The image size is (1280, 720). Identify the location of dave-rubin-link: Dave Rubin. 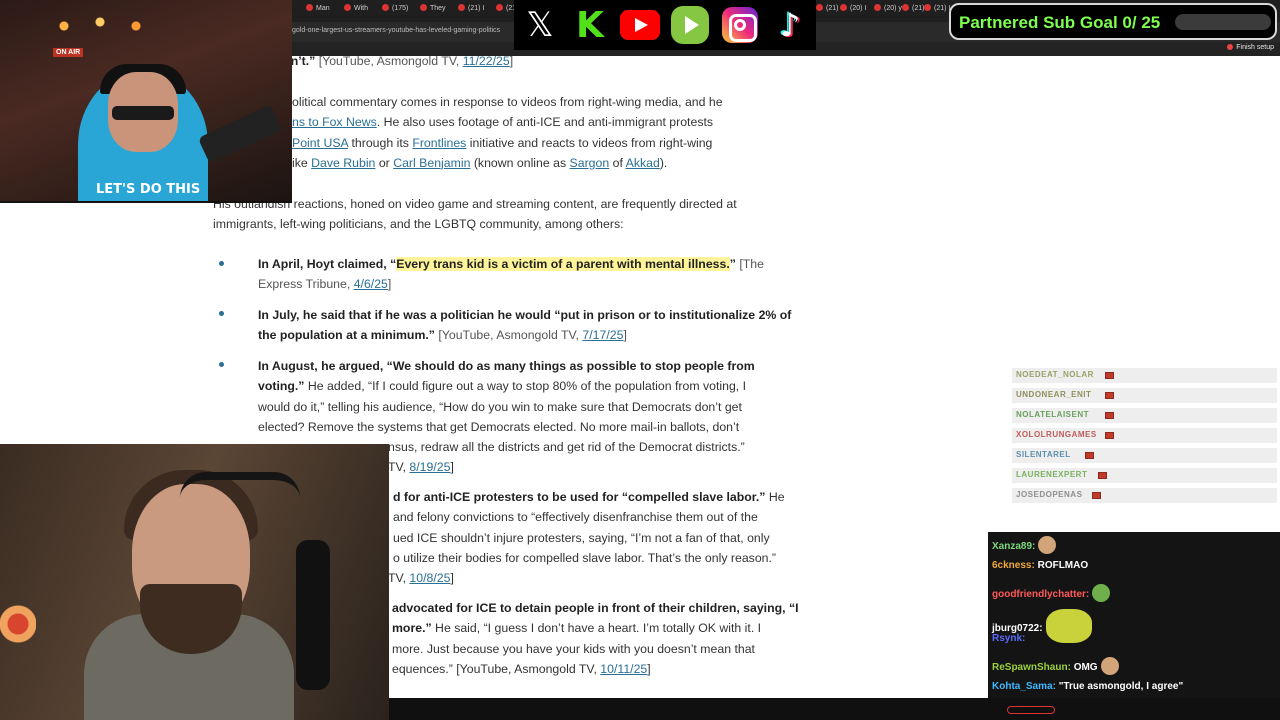
(343, 163).